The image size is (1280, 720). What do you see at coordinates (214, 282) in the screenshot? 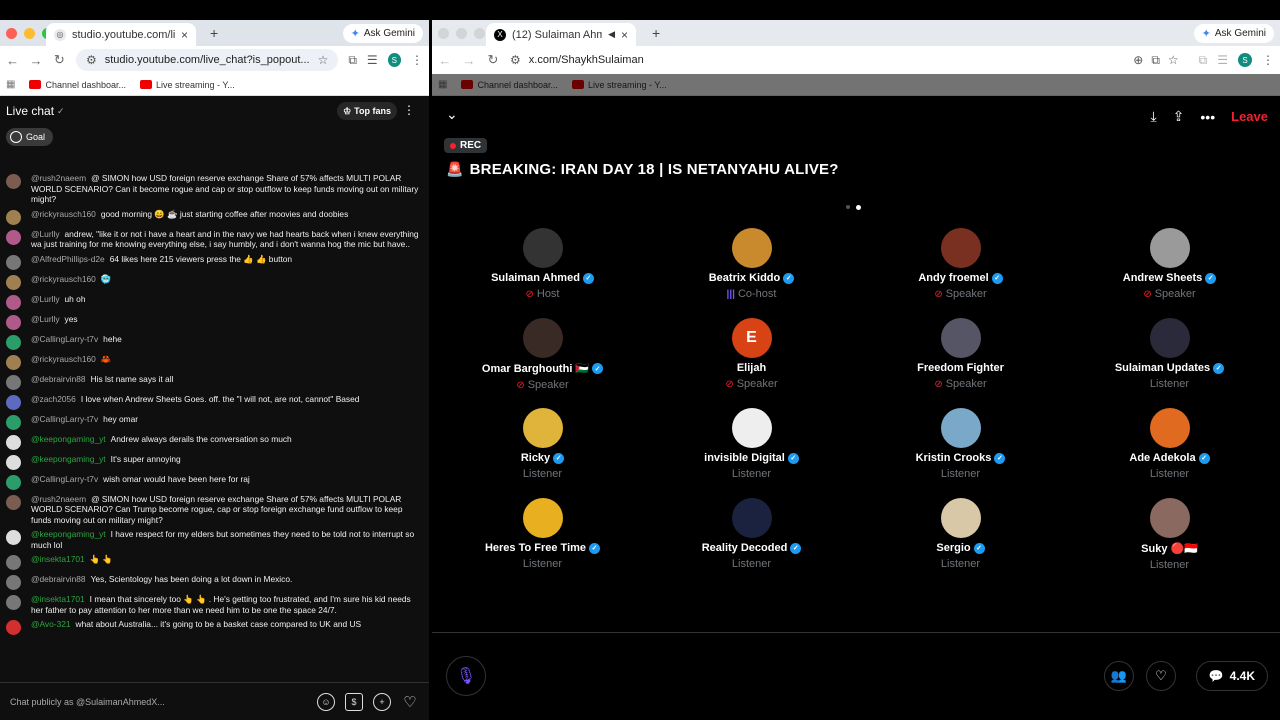
I see `chat-message: @rickyrausch160 🥶` at bounding box center [214, 282].